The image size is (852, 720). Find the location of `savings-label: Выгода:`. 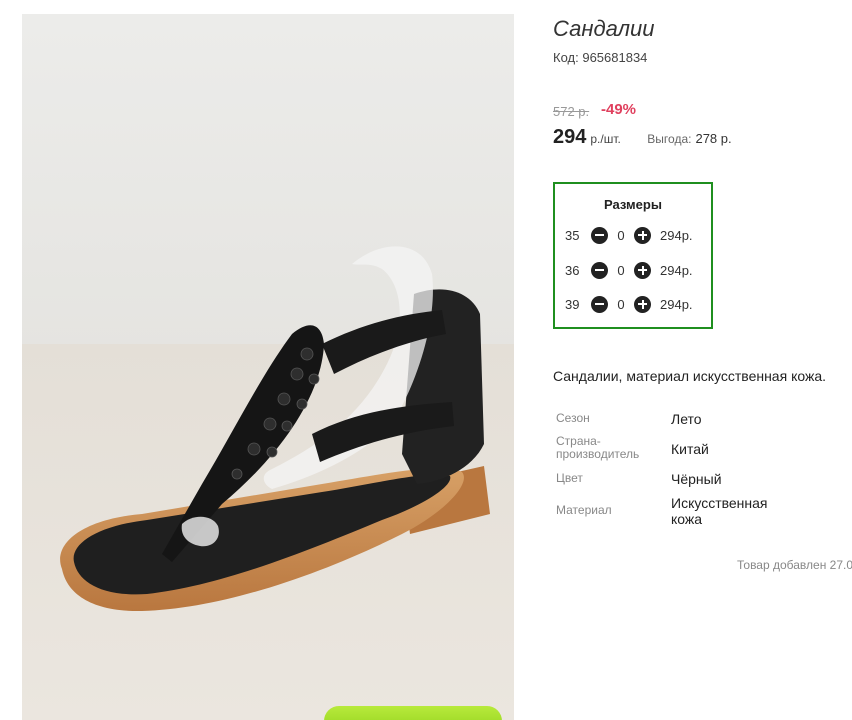

savings-label: Выгода: is located at coordinates (669, 139).